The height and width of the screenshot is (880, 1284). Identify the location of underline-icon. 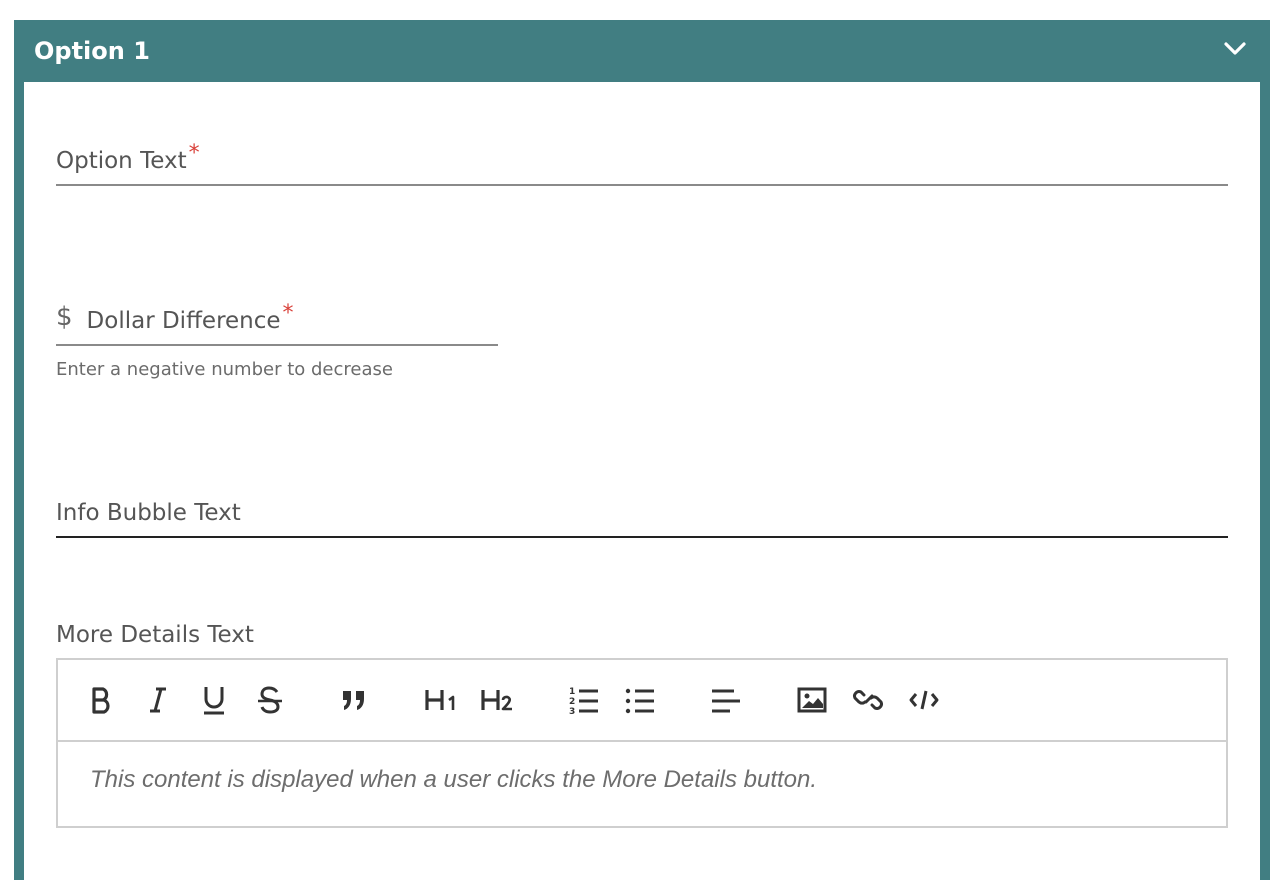
(214, 700).